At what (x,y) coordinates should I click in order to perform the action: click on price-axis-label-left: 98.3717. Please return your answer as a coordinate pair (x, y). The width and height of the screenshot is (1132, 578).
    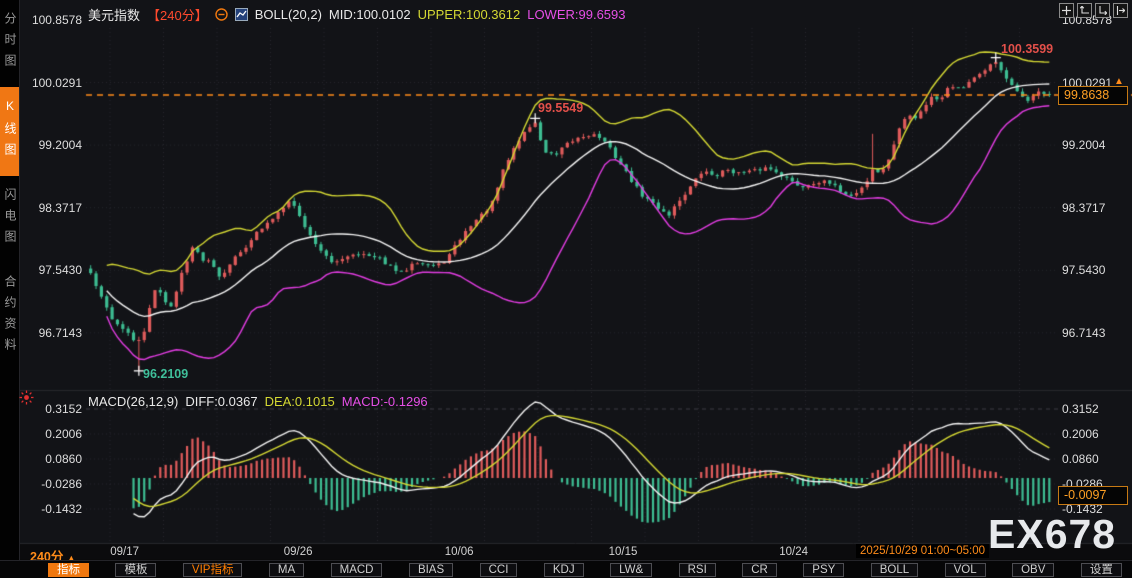
    Looking at the image, I should click on (60, 207).